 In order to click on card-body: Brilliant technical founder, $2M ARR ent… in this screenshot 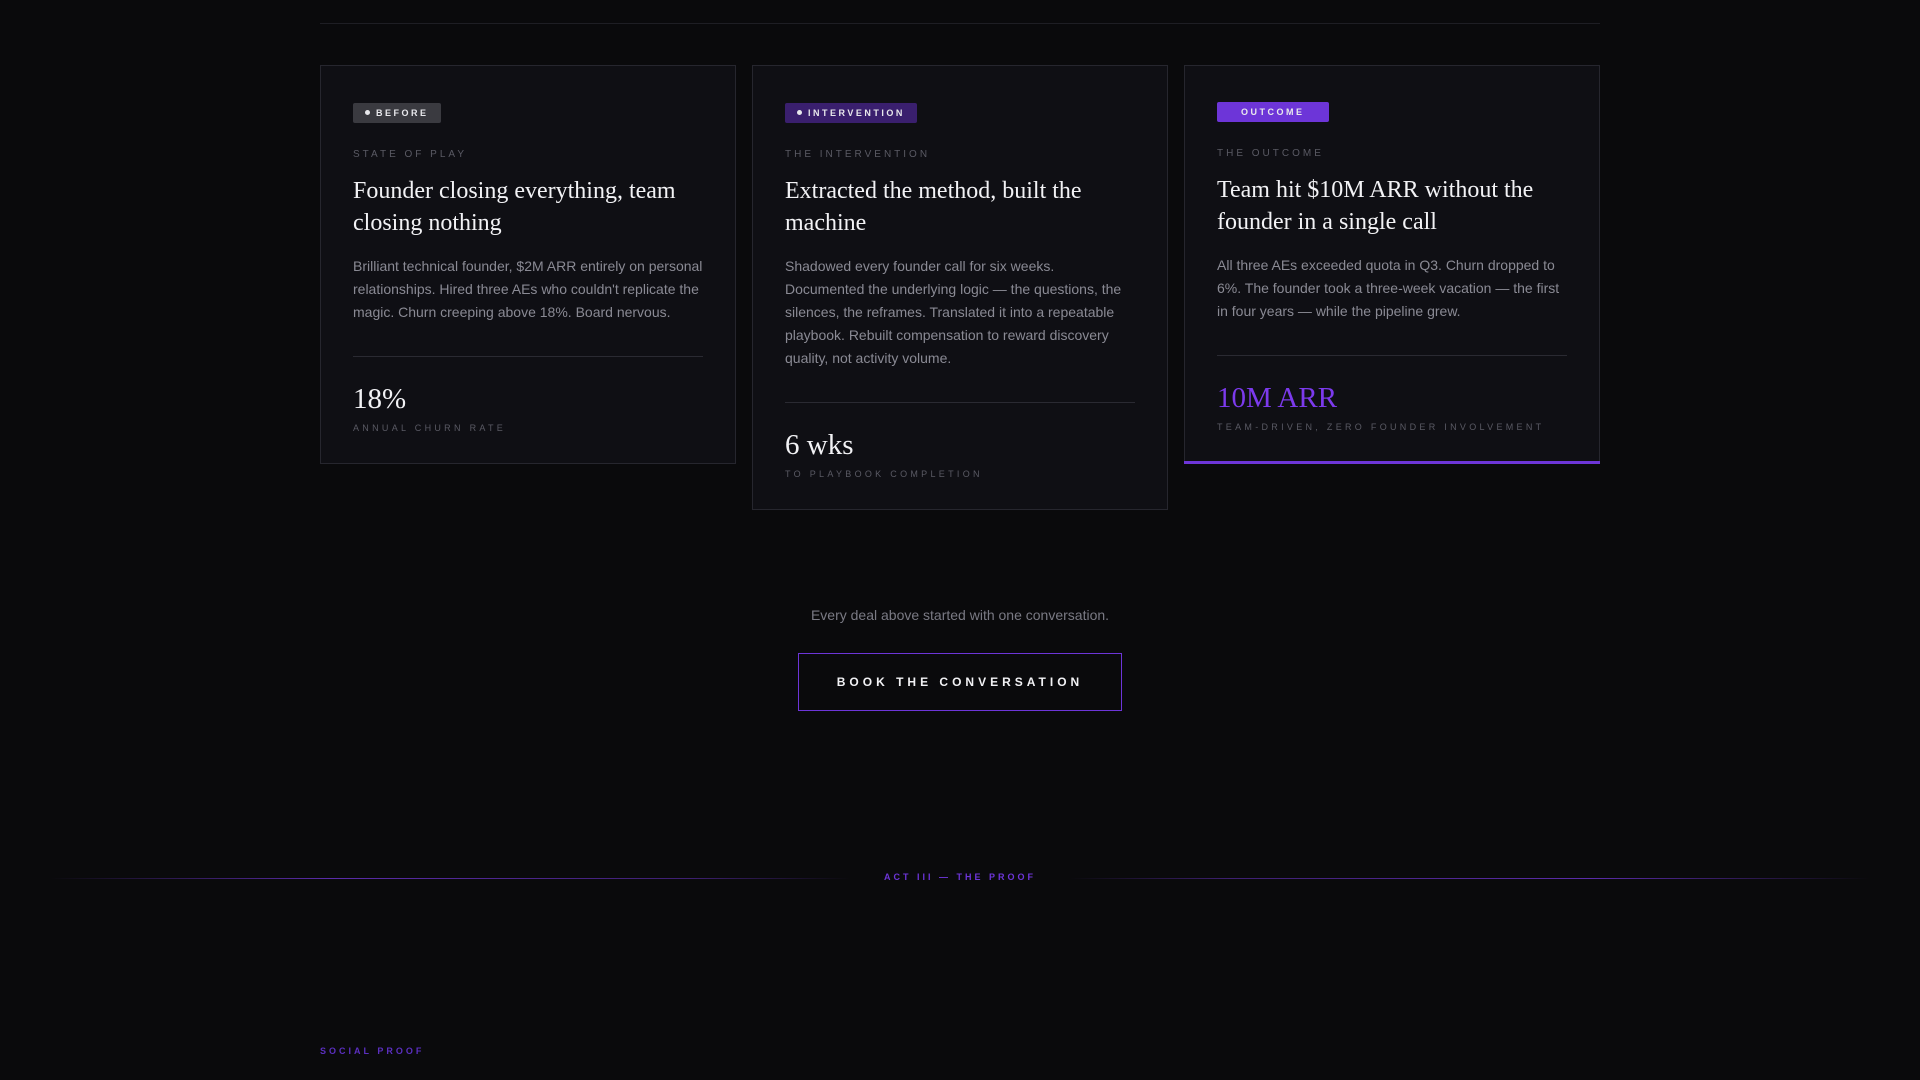, I will do `click(528, 288)`.